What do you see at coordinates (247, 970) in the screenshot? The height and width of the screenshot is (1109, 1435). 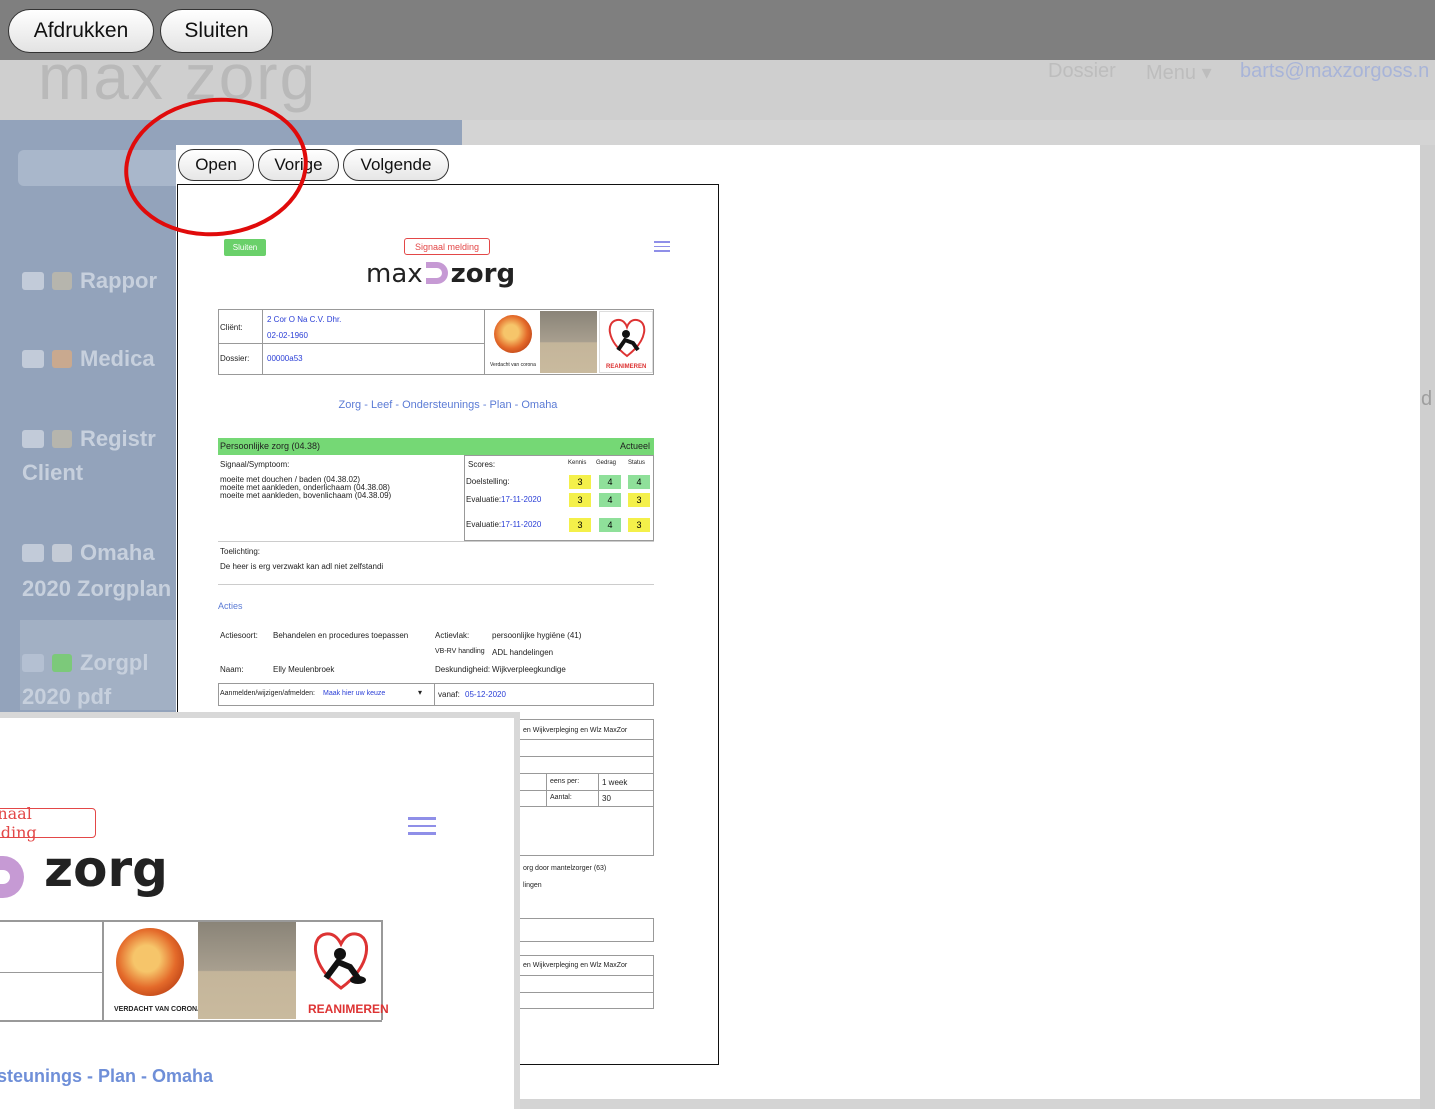 I see `zoom-client-photo` at bounding box center [247, 970].